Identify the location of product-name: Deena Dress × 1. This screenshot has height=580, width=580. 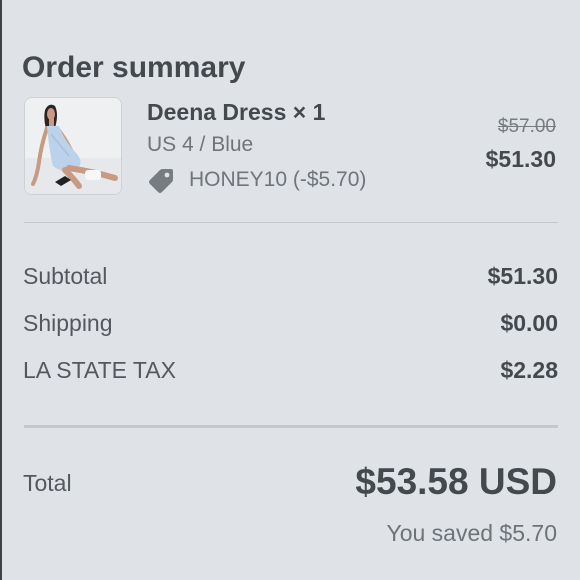
(236, 112).